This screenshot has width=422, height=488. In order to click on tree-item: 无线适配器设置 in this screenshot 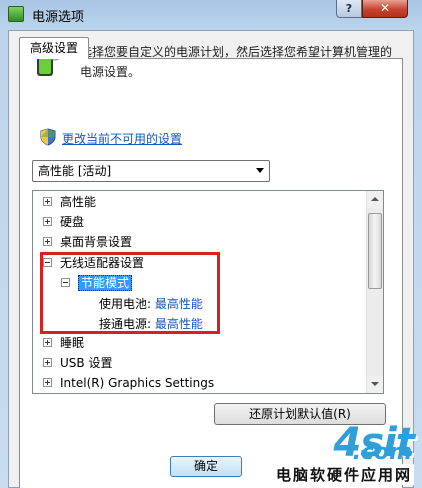, I will do `click(93, 263)`.